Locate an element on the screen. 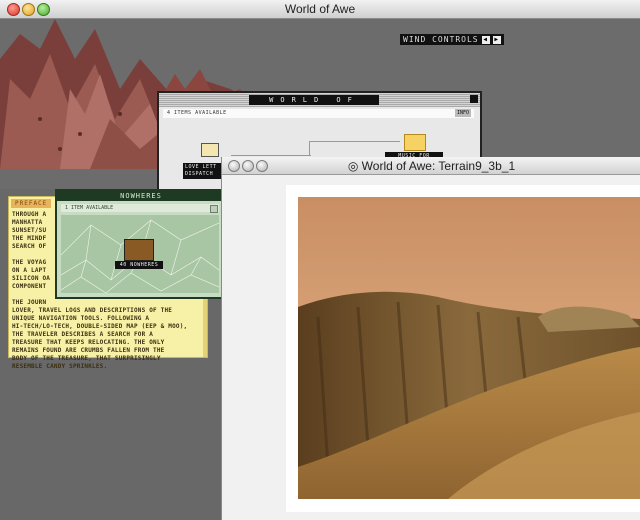 The image size is (640, 520). nowheres-item-label: 40 NOWHERES is located at coordinates (139, 265).